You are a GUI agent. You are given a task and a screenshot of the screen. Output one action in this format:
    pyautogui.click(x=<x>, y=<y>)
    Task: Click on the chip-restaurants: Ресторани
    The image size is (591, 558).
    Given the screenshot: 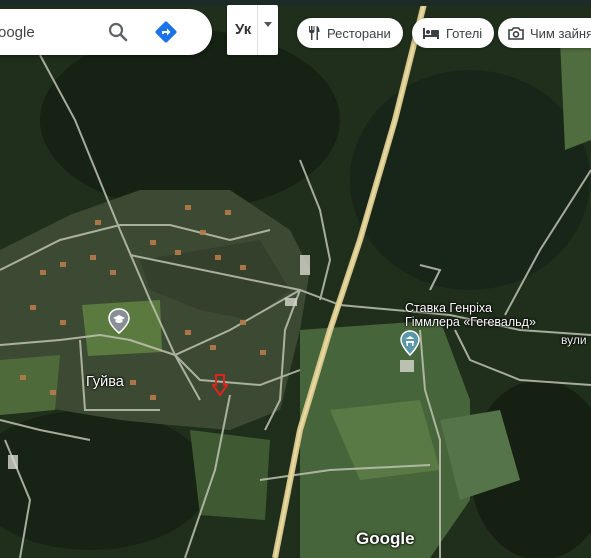 What is the action you would take?
    pyautogui.click(x=350, y=33)
    